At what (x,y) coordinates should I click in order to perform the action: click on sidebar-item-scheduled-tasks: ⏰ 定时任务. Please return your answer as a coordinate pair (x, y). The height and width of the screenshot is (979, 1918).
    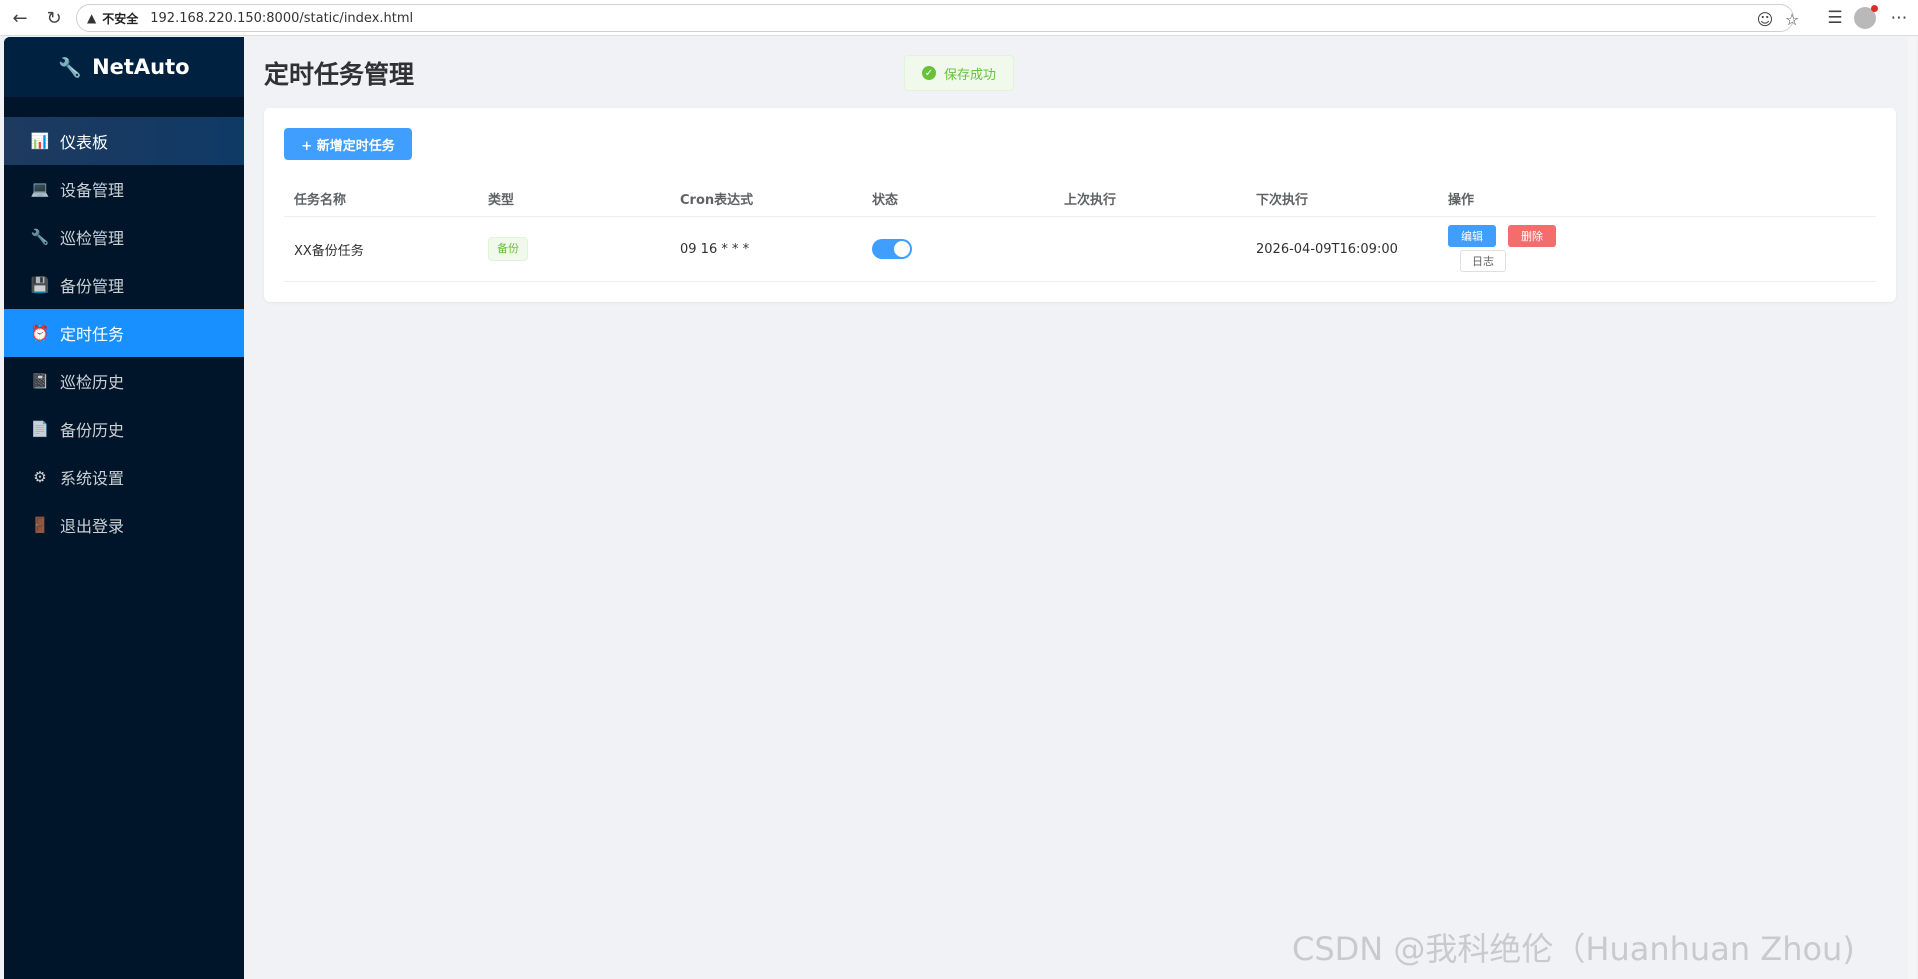
    Looking at the image, I should click on (124, 333).